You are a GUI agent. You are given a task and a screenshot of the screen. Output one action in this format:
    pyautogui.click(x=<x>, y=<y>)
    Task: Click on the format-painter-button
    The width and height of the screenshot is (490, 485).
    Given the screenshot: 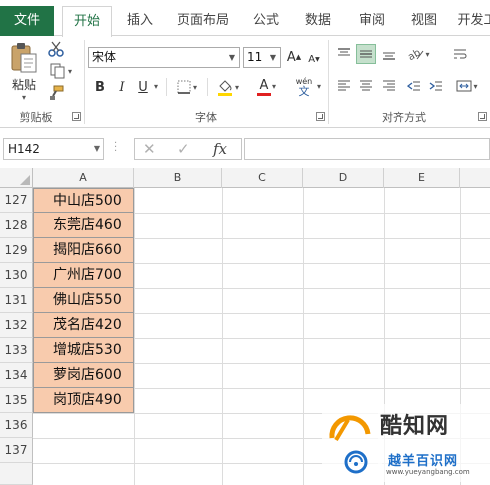 What is the action you would take?
    pyautogui.click(x=56, y=93)
    